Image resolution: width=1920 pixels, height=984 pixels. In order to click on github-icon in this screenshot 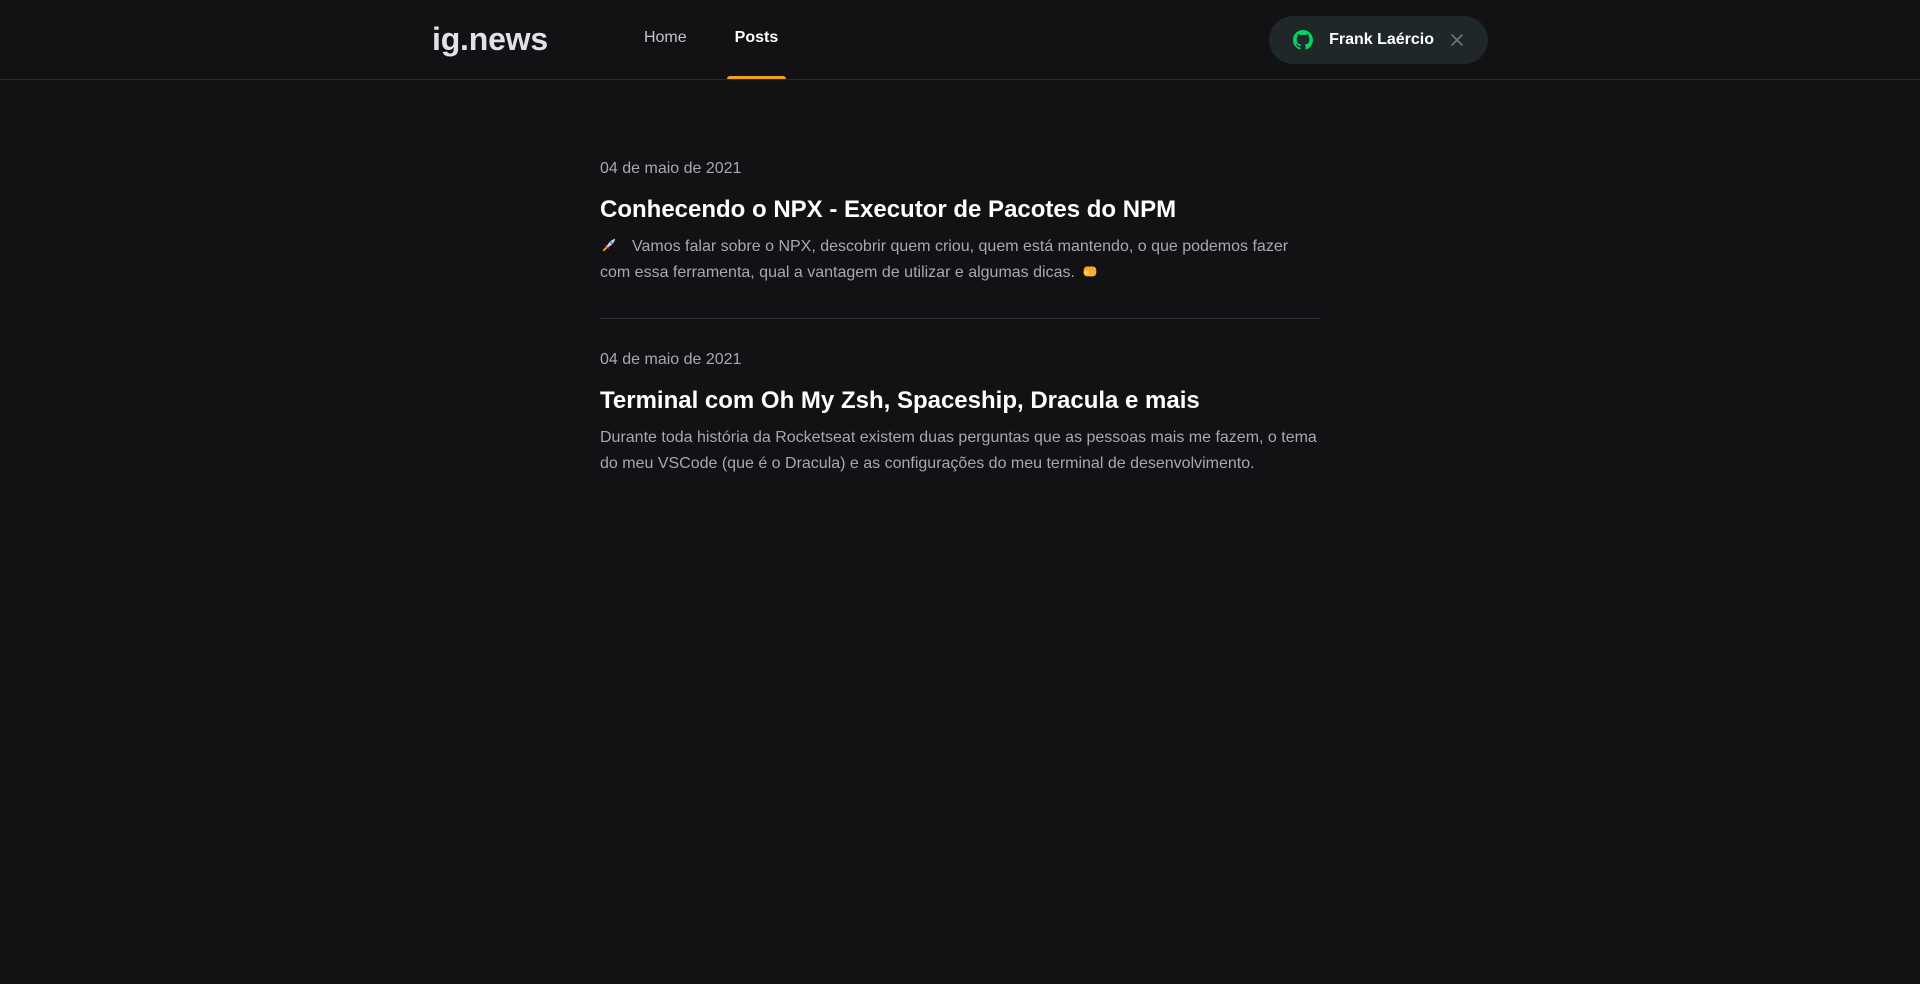, I will do `click(1303, 39)`.